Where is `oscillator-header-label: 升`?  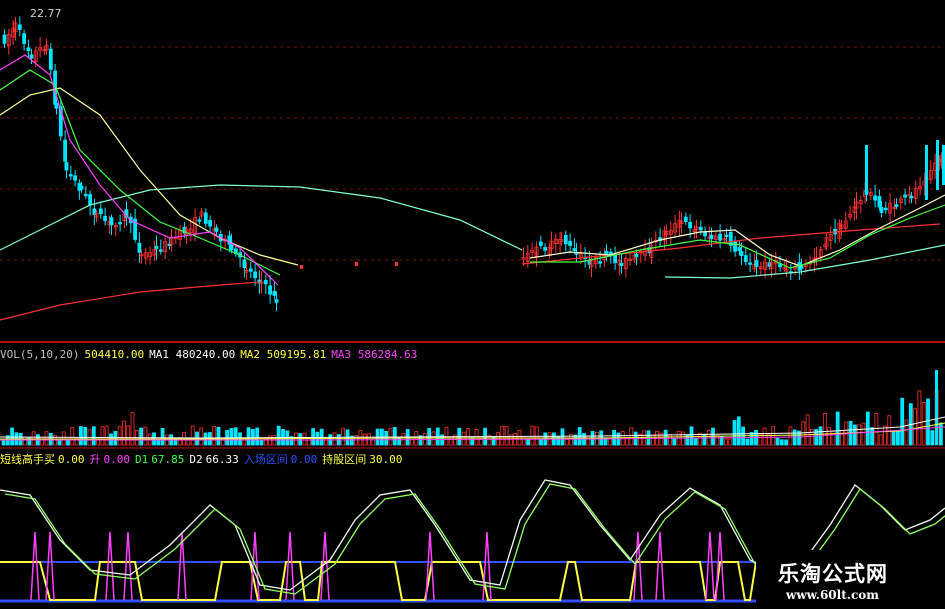 oscillator-header-label: 升 is located at coordinates (95, 459).